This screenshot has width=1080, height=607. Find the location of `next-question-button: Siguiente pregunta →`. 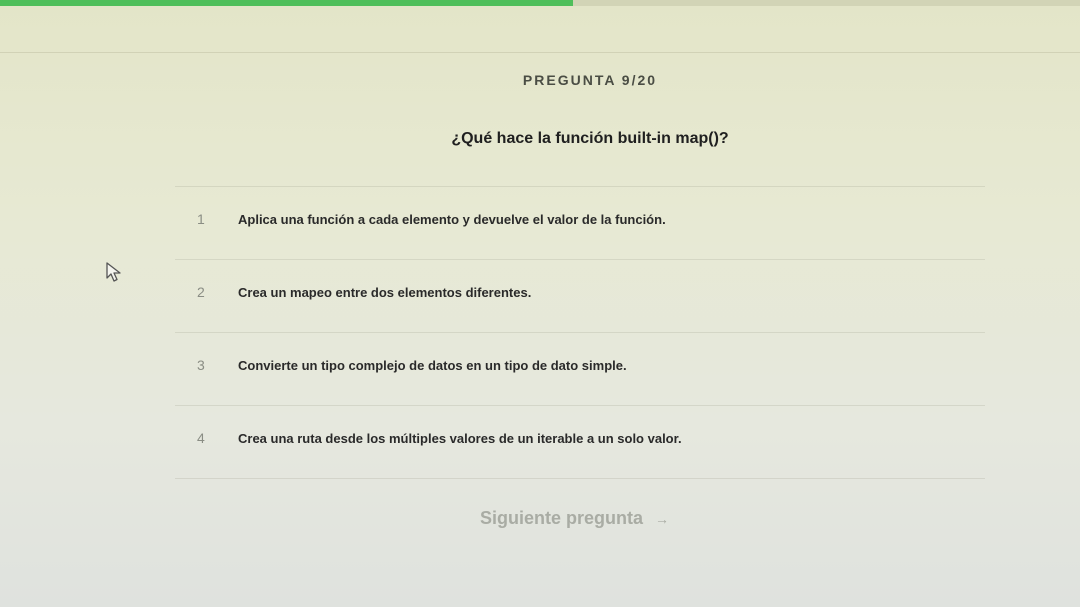

next-question-button: Siguiente pregunta → is located at coordinates (574, 518).